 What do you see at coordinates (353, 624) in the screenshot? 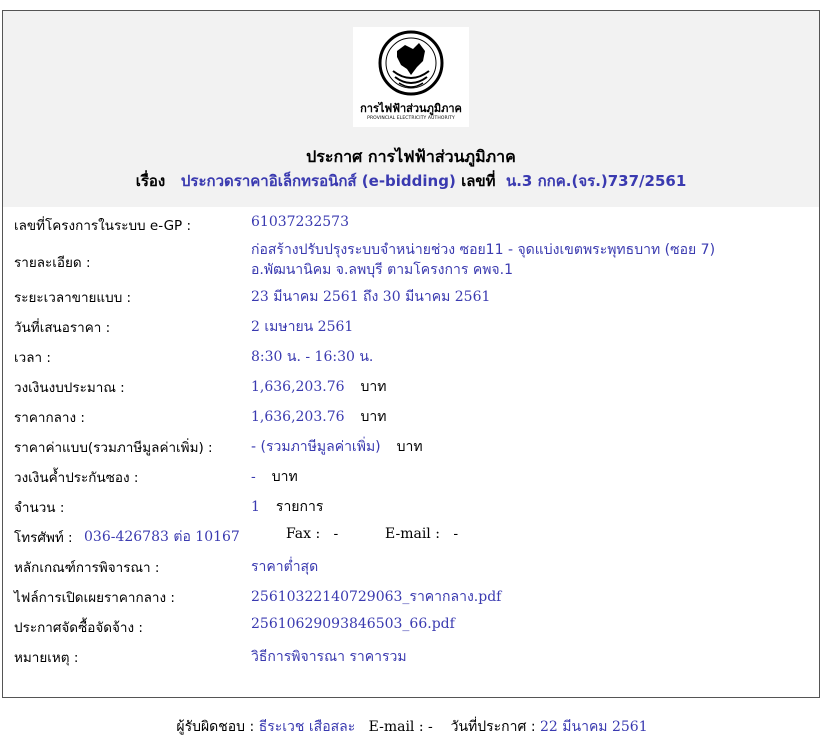
I see `procure-notice-link: 25610629093846503_66.pdf` at bounding box center [353, 624].